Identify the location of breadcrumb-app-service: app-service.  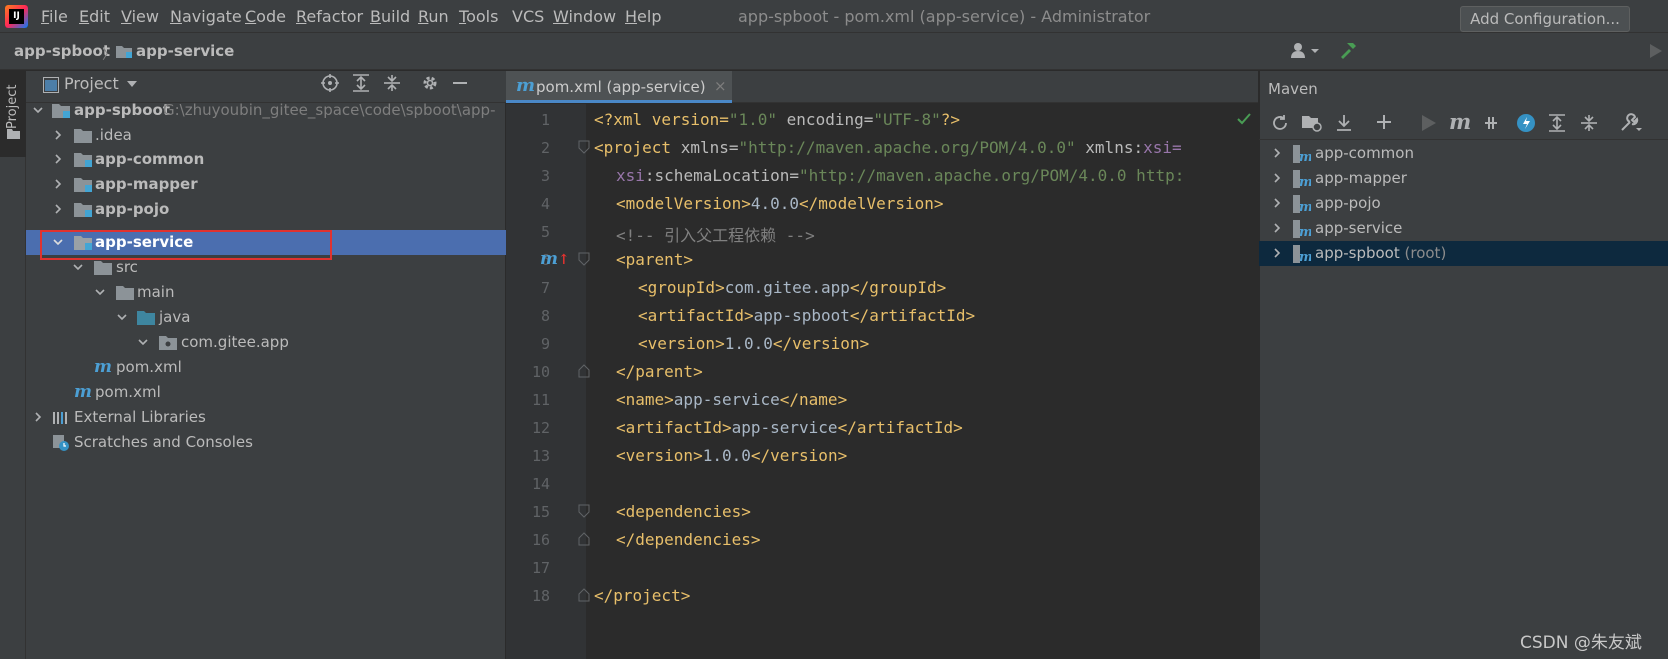
(185, 51).